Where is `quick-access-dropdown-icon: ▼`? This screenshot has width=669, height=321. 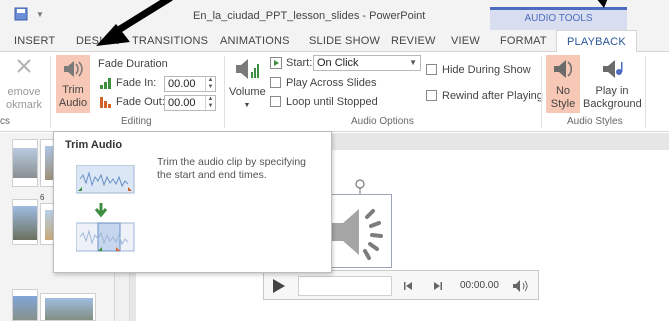
quick-access-dropdown-icon: ▼ is located at coordinates (40, 14).